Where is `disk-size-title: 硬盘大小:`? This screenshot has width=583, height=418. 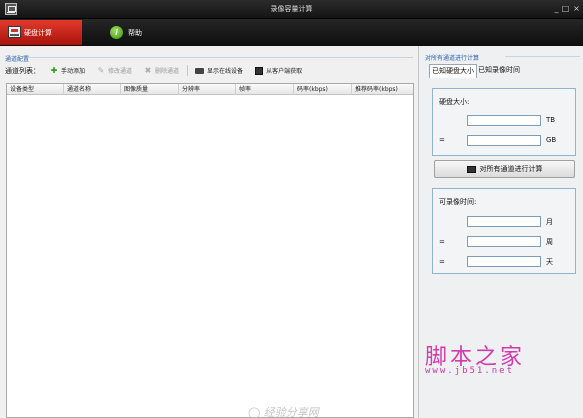
disk-size-title: 硬盘大小: is located at coordinates (454, 102).